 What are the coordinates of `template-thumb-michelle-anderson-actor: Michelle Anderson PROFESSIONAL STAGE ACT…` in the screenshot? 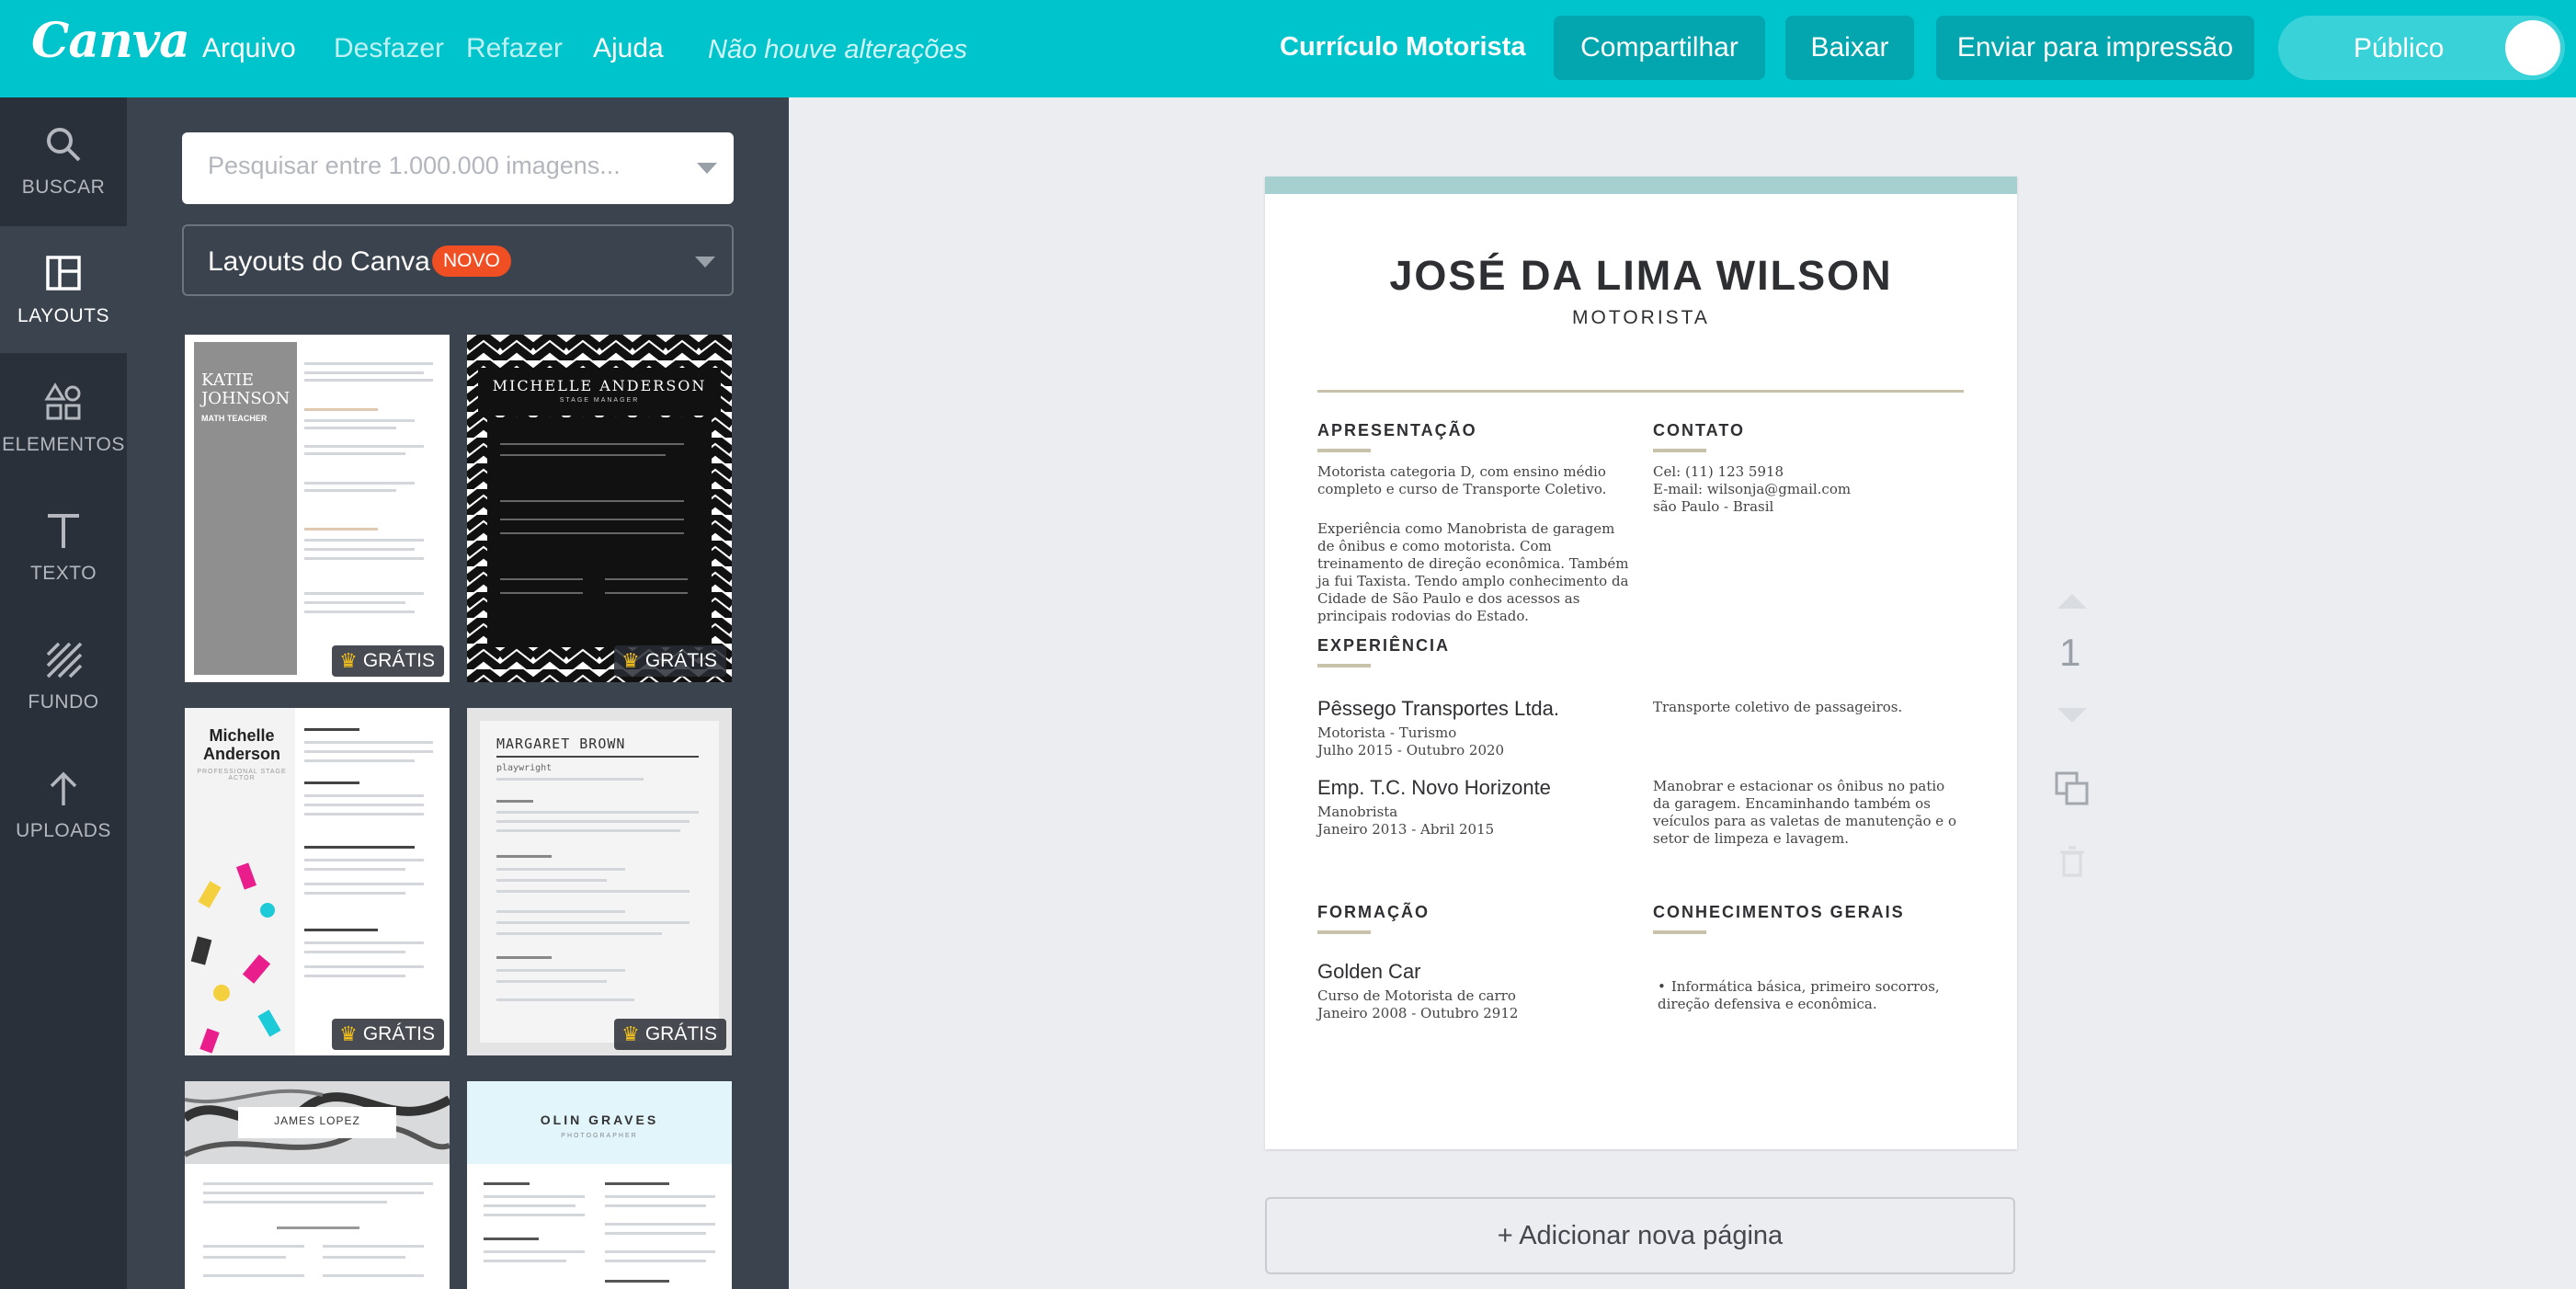 It's located at (317, 881).